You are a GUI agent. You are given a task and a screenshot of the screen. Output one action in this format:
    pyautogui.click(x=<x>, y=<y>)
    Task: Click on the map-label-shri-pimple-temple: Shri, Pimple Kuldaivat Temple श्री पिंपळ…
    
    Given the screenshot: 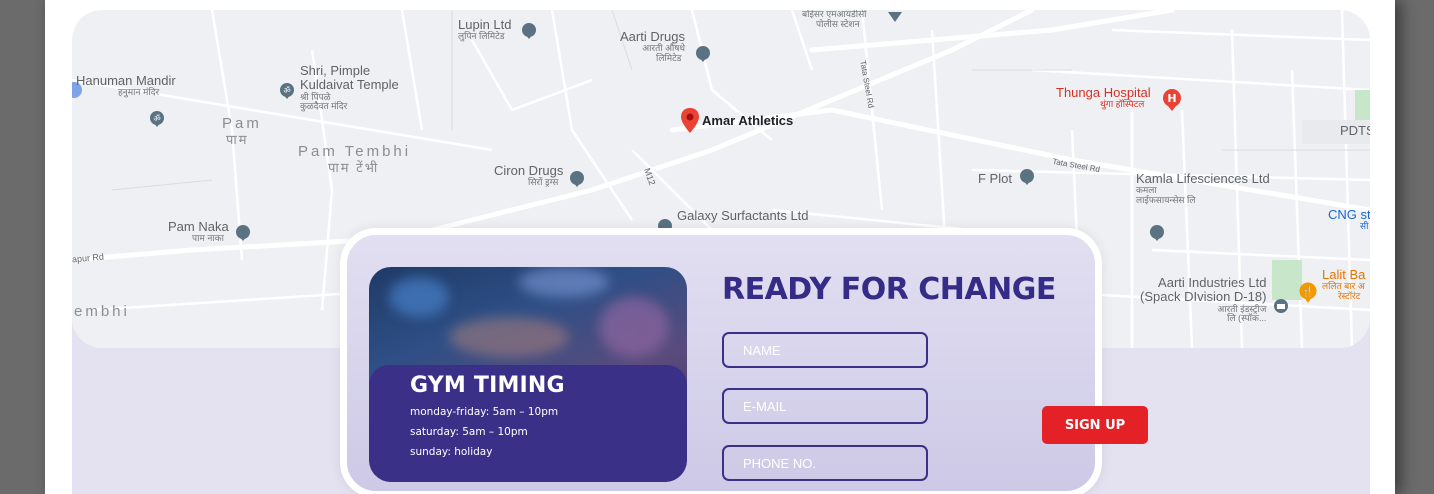 What is the action you would take?
    pyautogui.click(x=349, y=87)
    